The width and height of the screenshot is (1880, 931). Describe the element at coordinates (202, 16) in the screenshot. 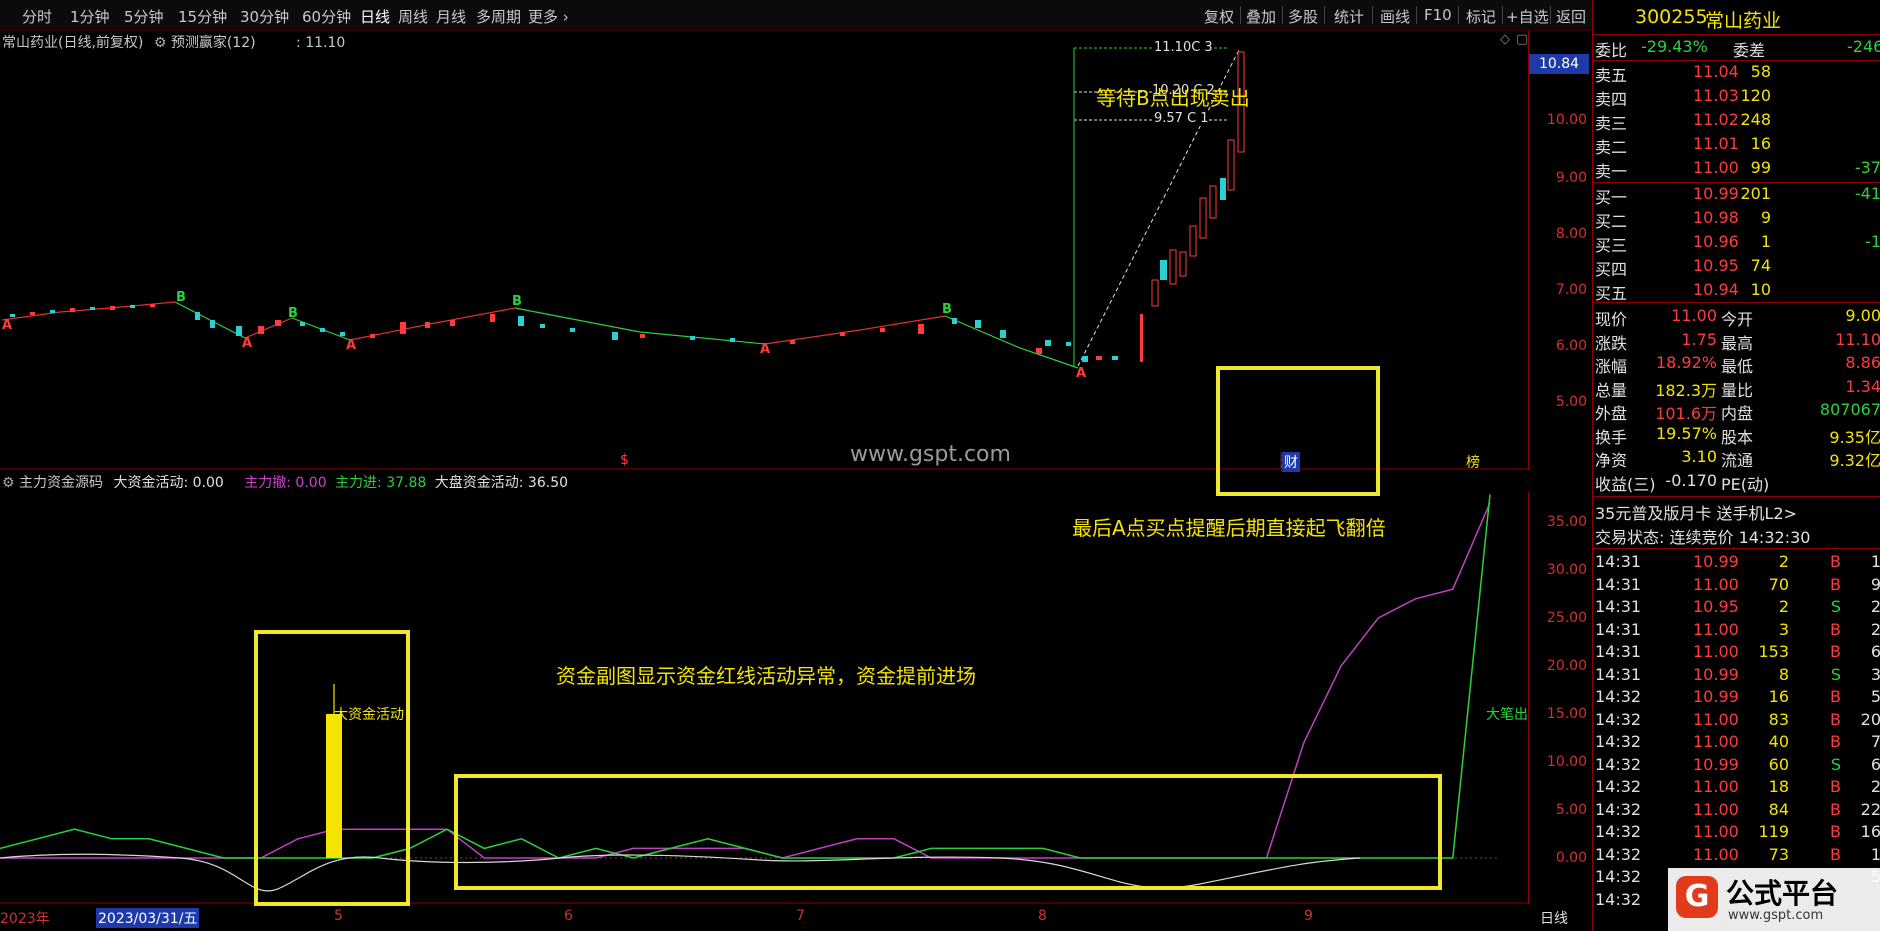

I see `tab-15min: 15分钟` at that location.